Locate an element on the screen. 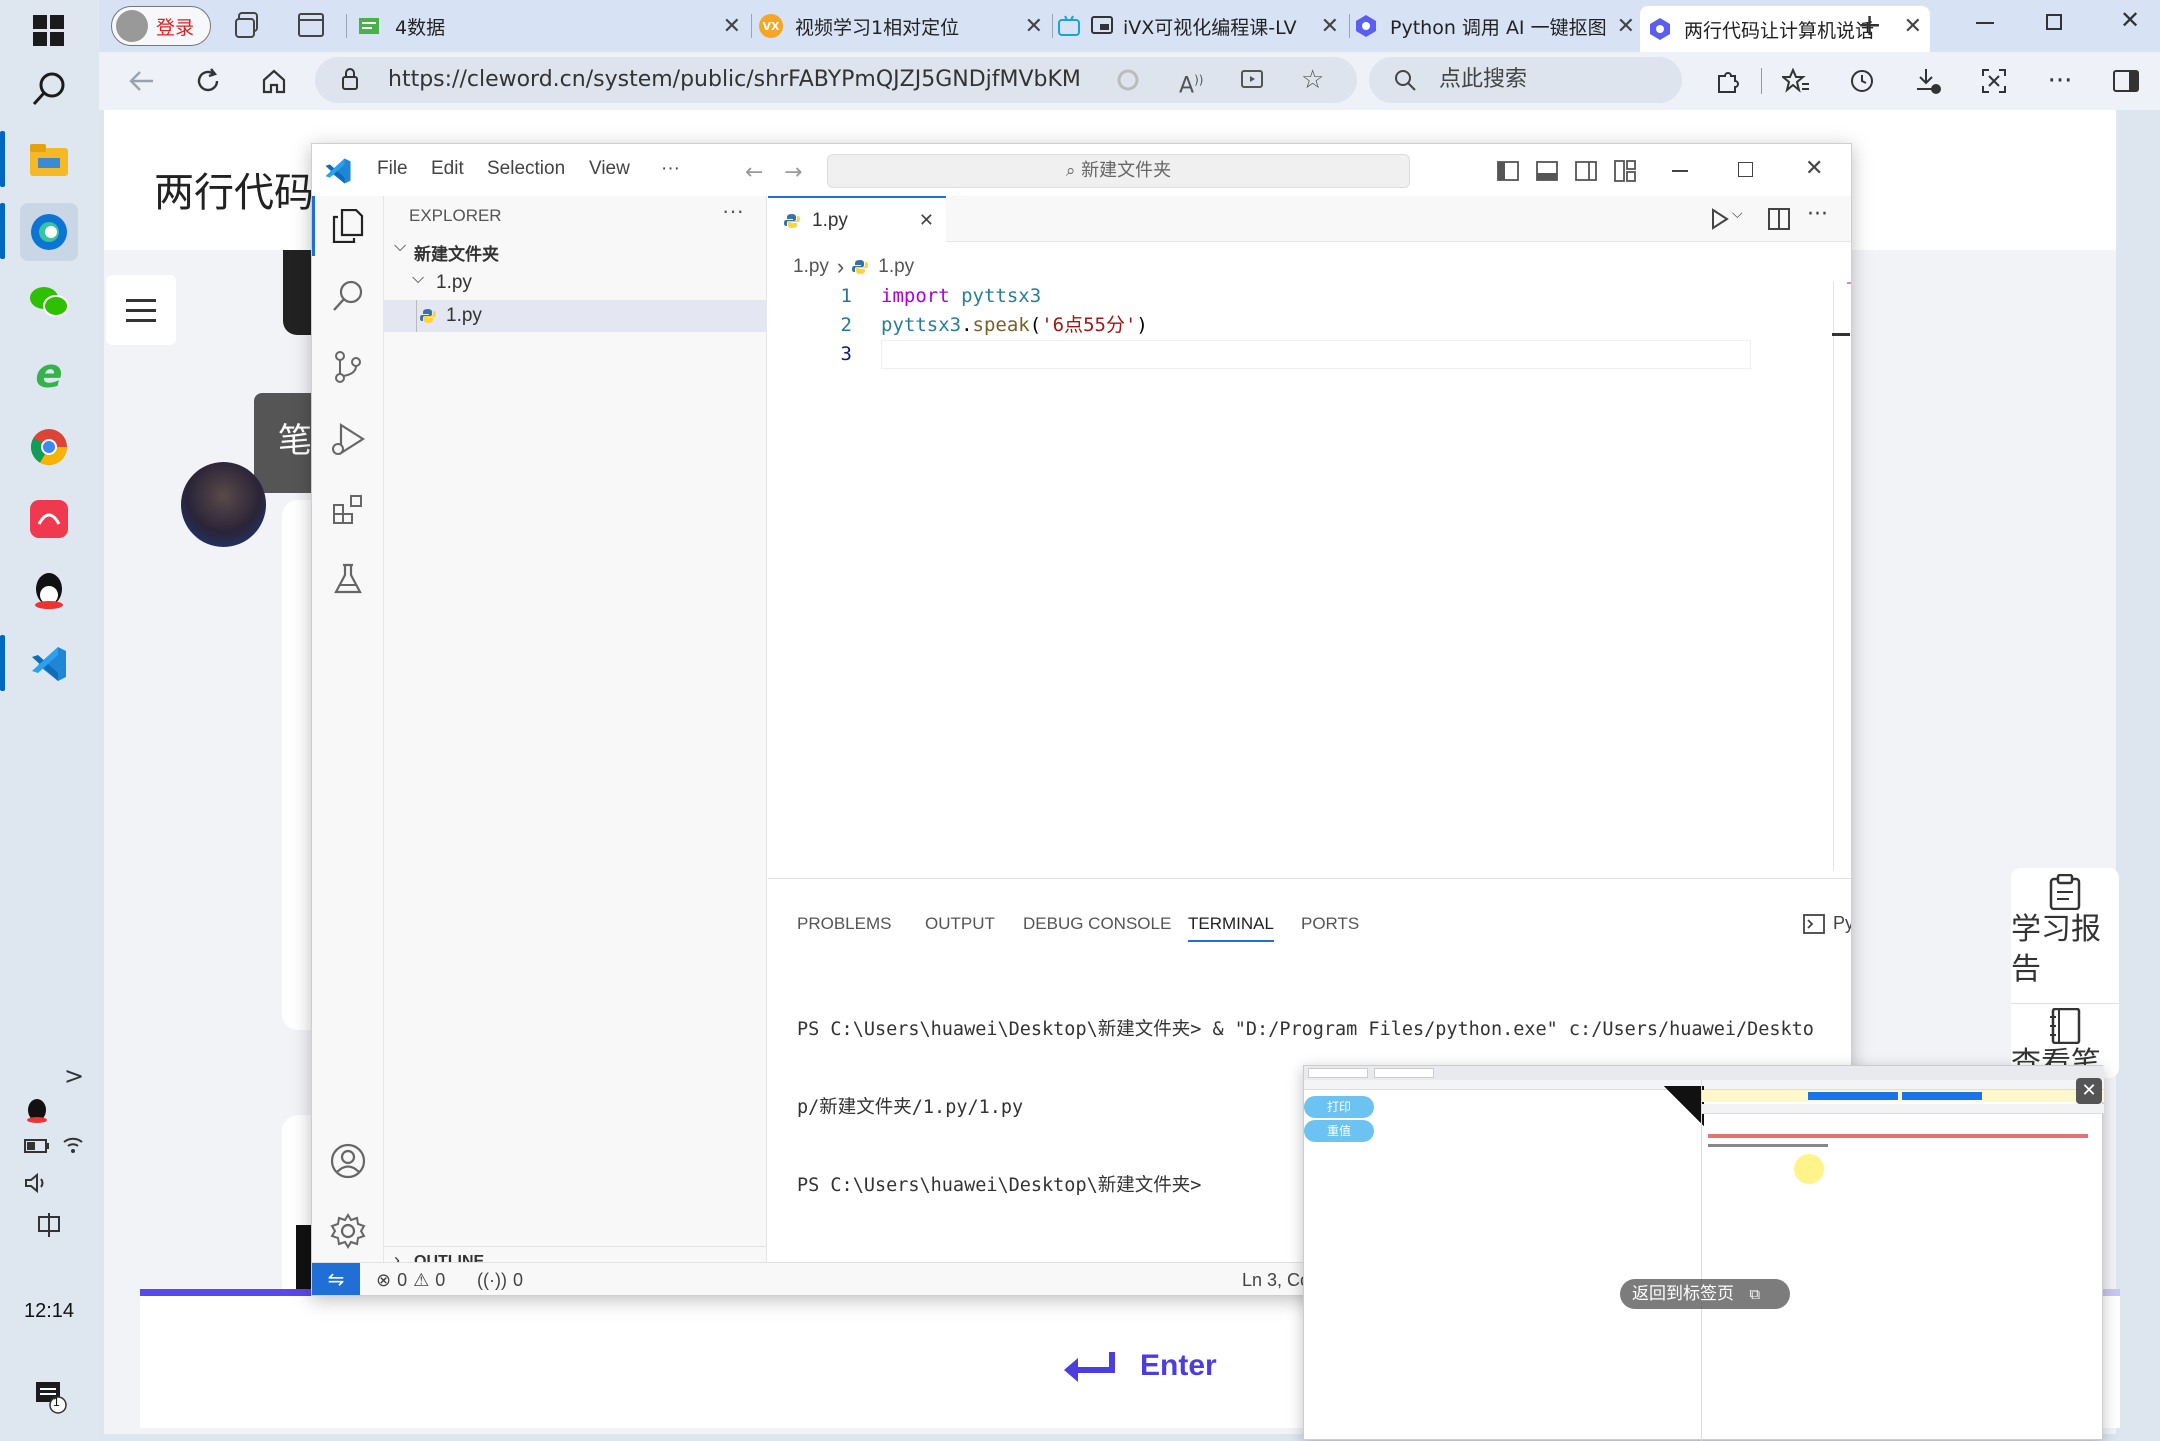 The height and width of the screenshot is (1441, 2160). remote-icon: ⇋ is located at coordinates (336, 1279).